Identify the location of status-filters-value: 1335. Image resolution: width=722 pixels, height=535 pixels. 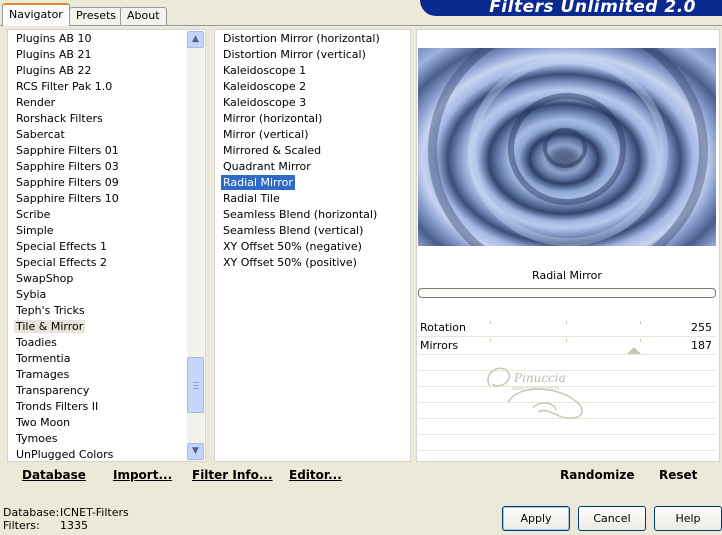
(74, 525).